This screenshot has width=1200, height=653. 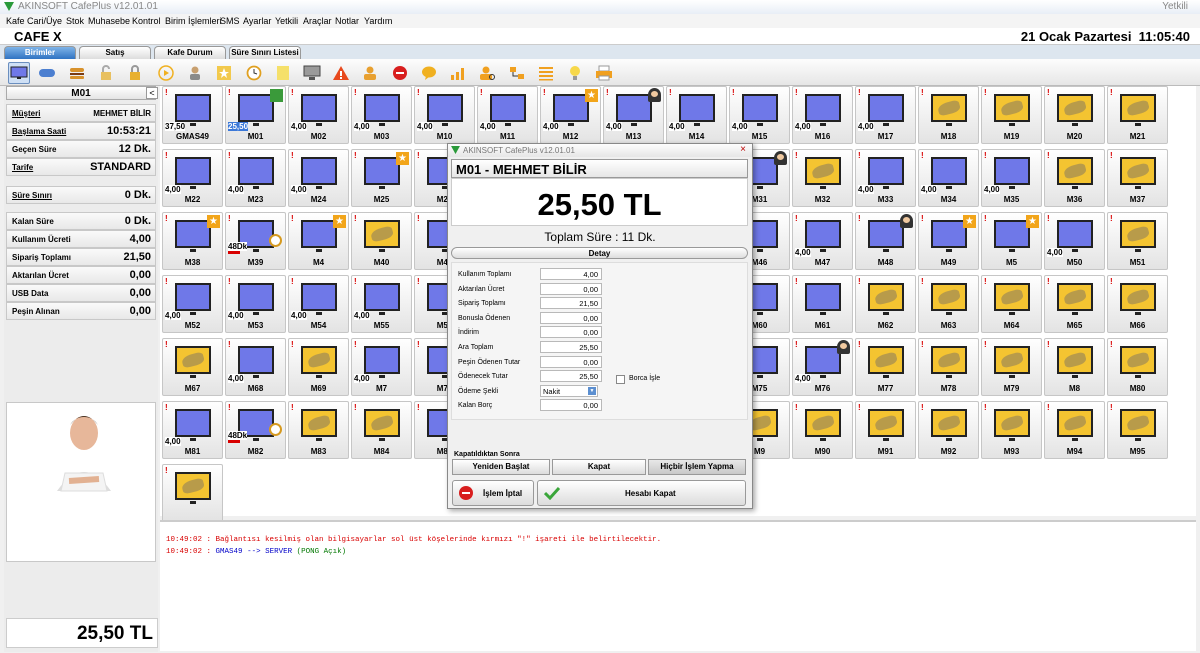 What do you see at coordinates (381, 178) in the screenshot?
I see `unit-tile: ! ★ M25` at bounding box center [381, 178].